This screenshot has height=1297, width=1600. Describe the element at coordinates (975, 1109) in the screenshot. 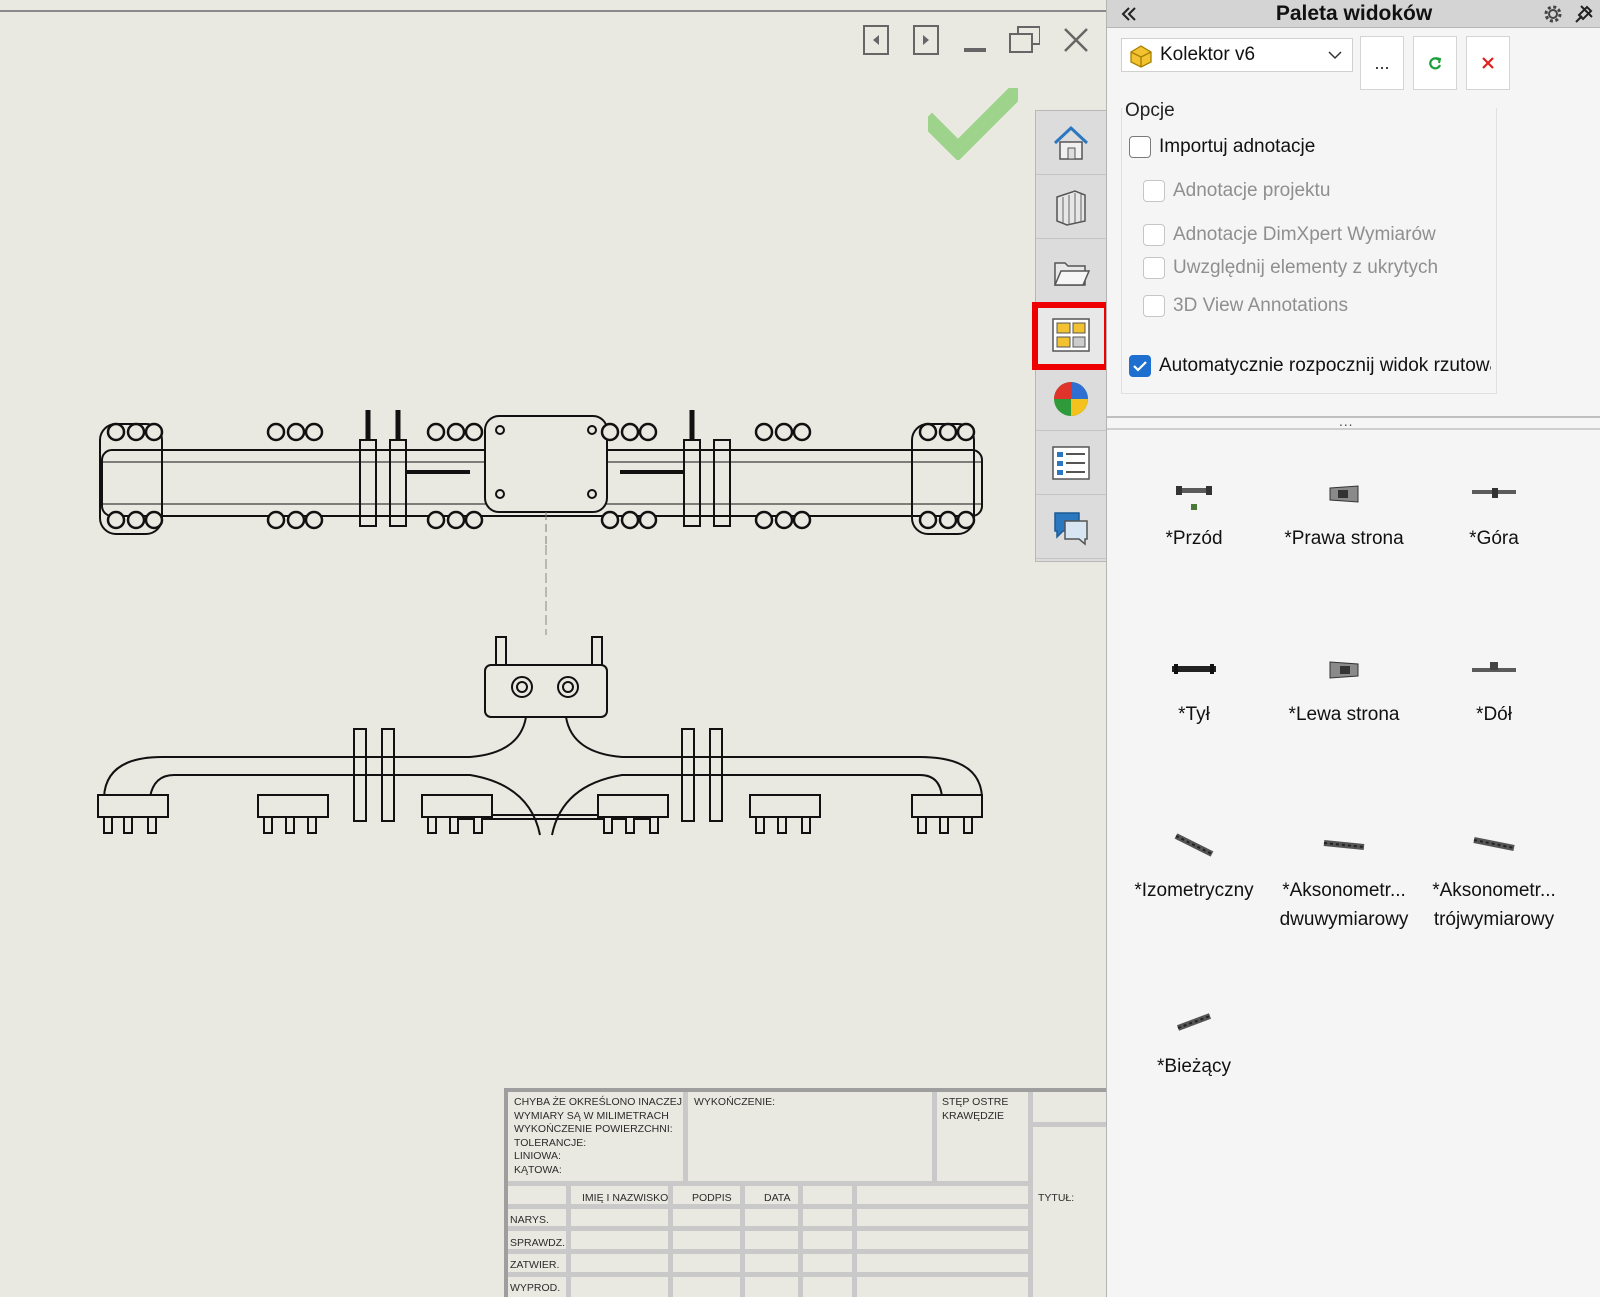

I see `title-block-edges: STĘP OSTRE KRAWĘDZIE` at that location.